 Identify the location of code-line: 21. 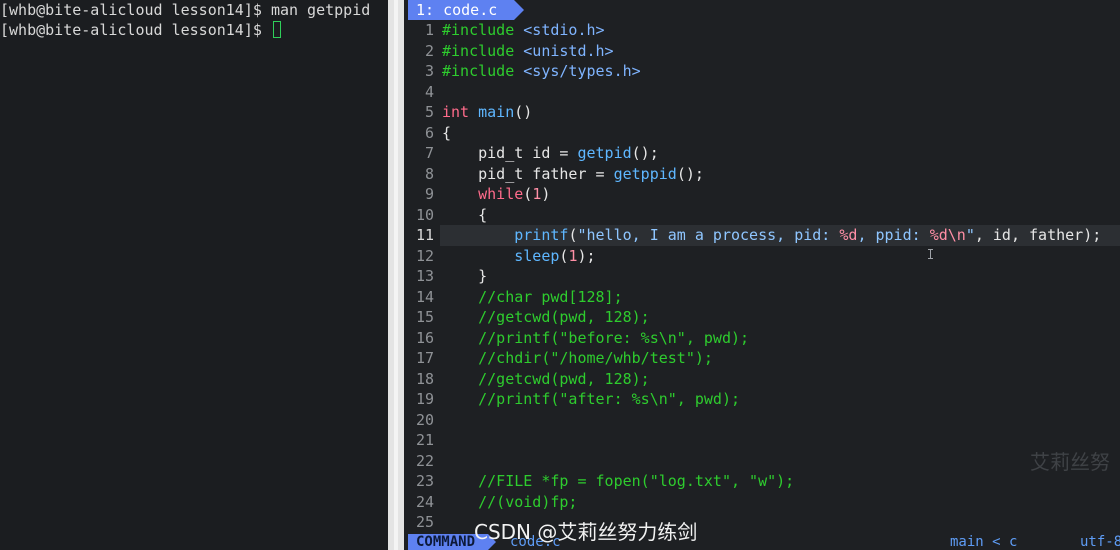
(762, 440).